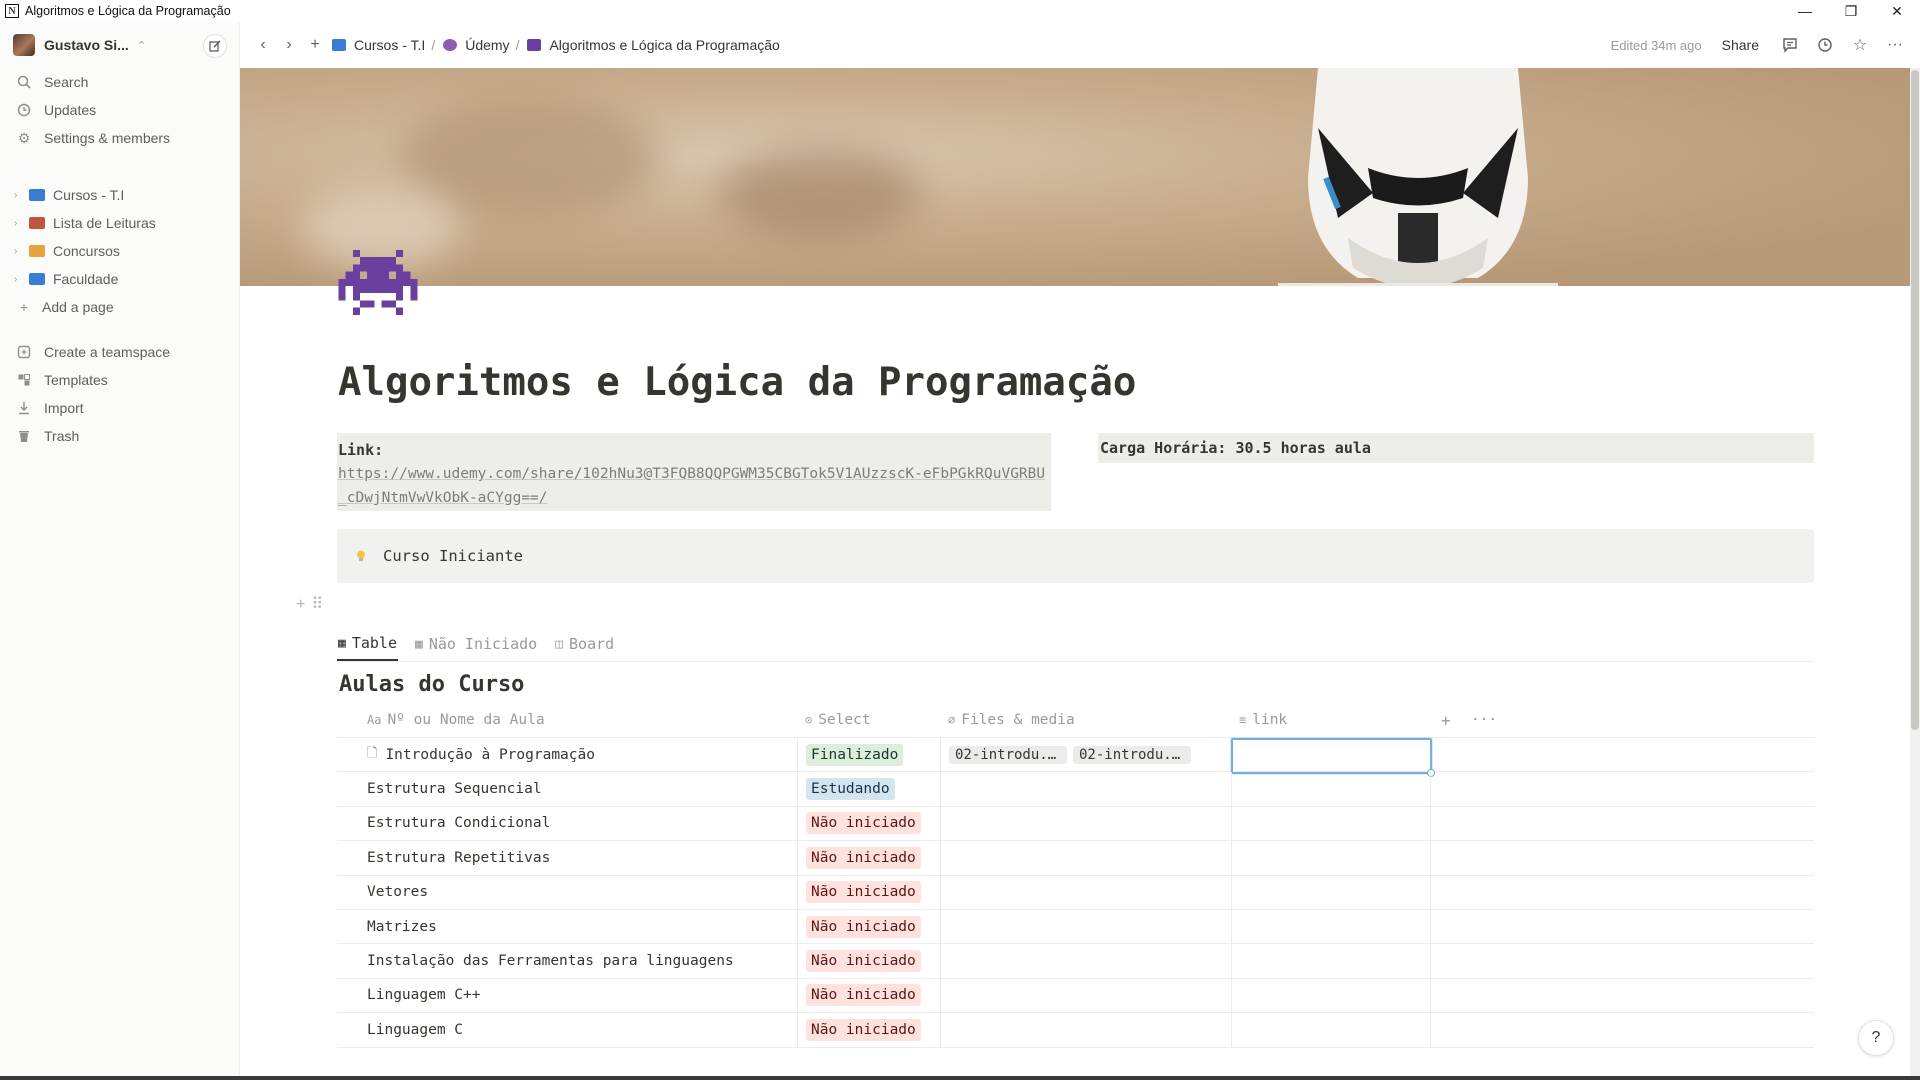 Image resolution: width=1920 pixels, height=1080 pixels. Describe the element at coordinates (289, 45) in the screenshot. I see `forward-arrow-icon: ›` at that location.